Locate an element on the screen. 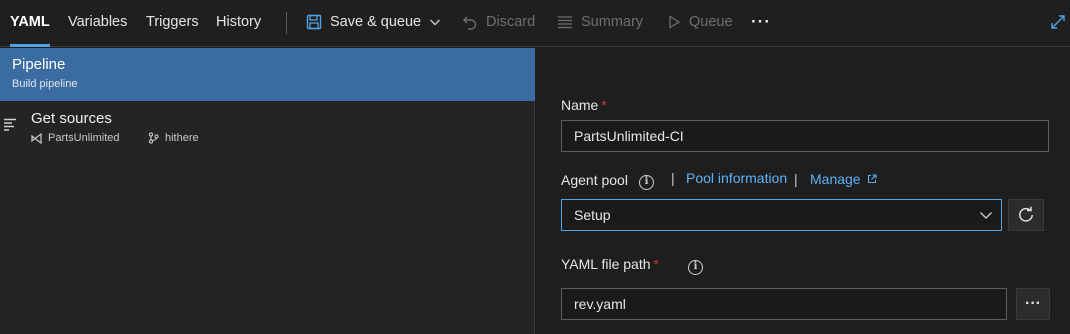 This screenshot has height=334, width=1070. save-queue-label: Save & queue is located at coordinates (376, 22).